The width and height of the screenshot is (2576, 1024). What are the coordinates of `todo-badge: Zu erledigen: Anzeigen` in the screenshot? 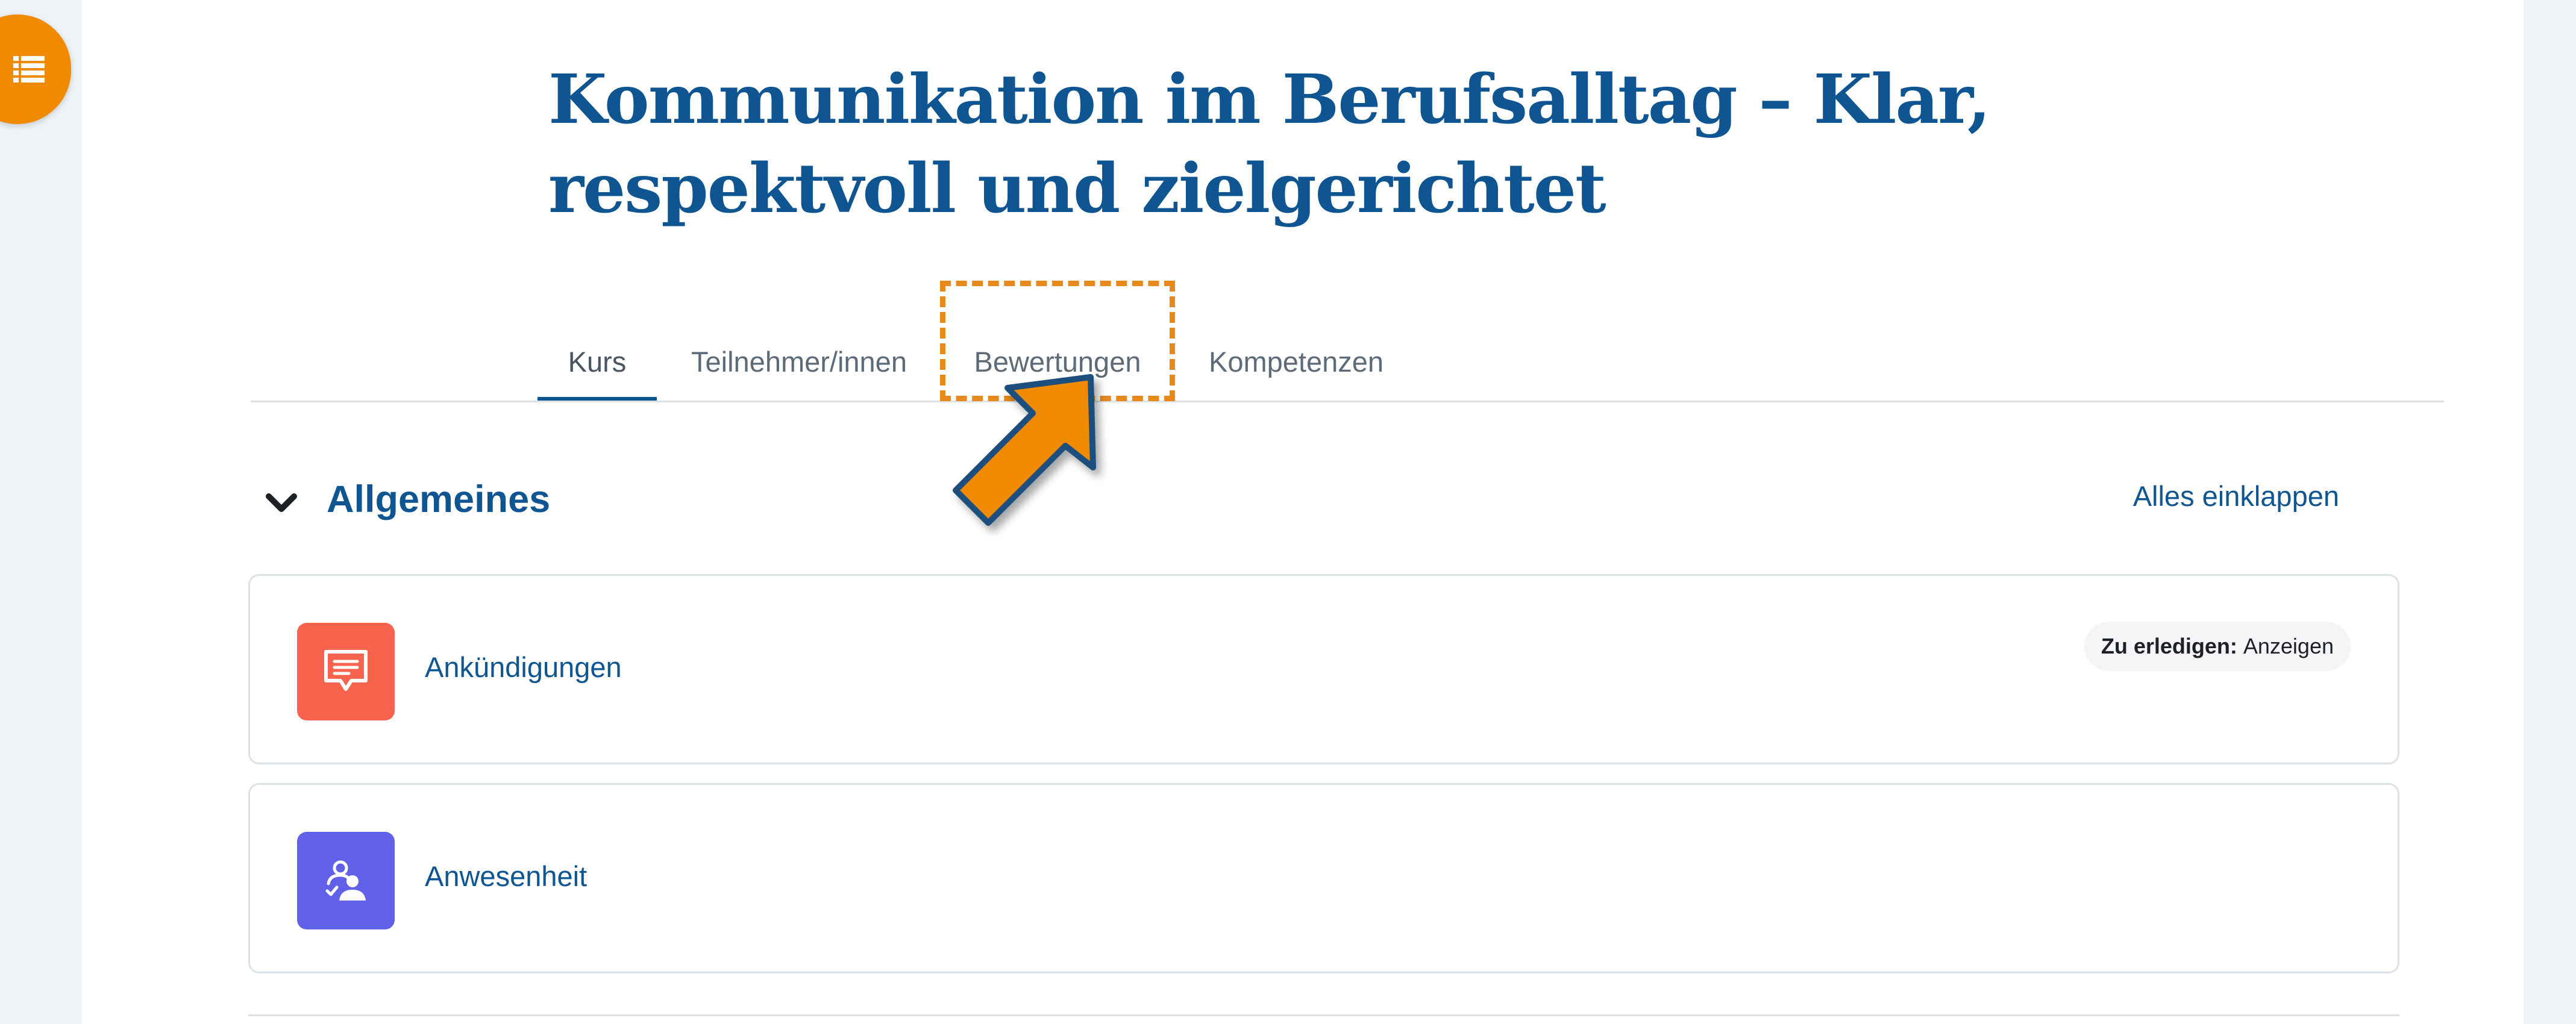 It's located at (2217, 646).